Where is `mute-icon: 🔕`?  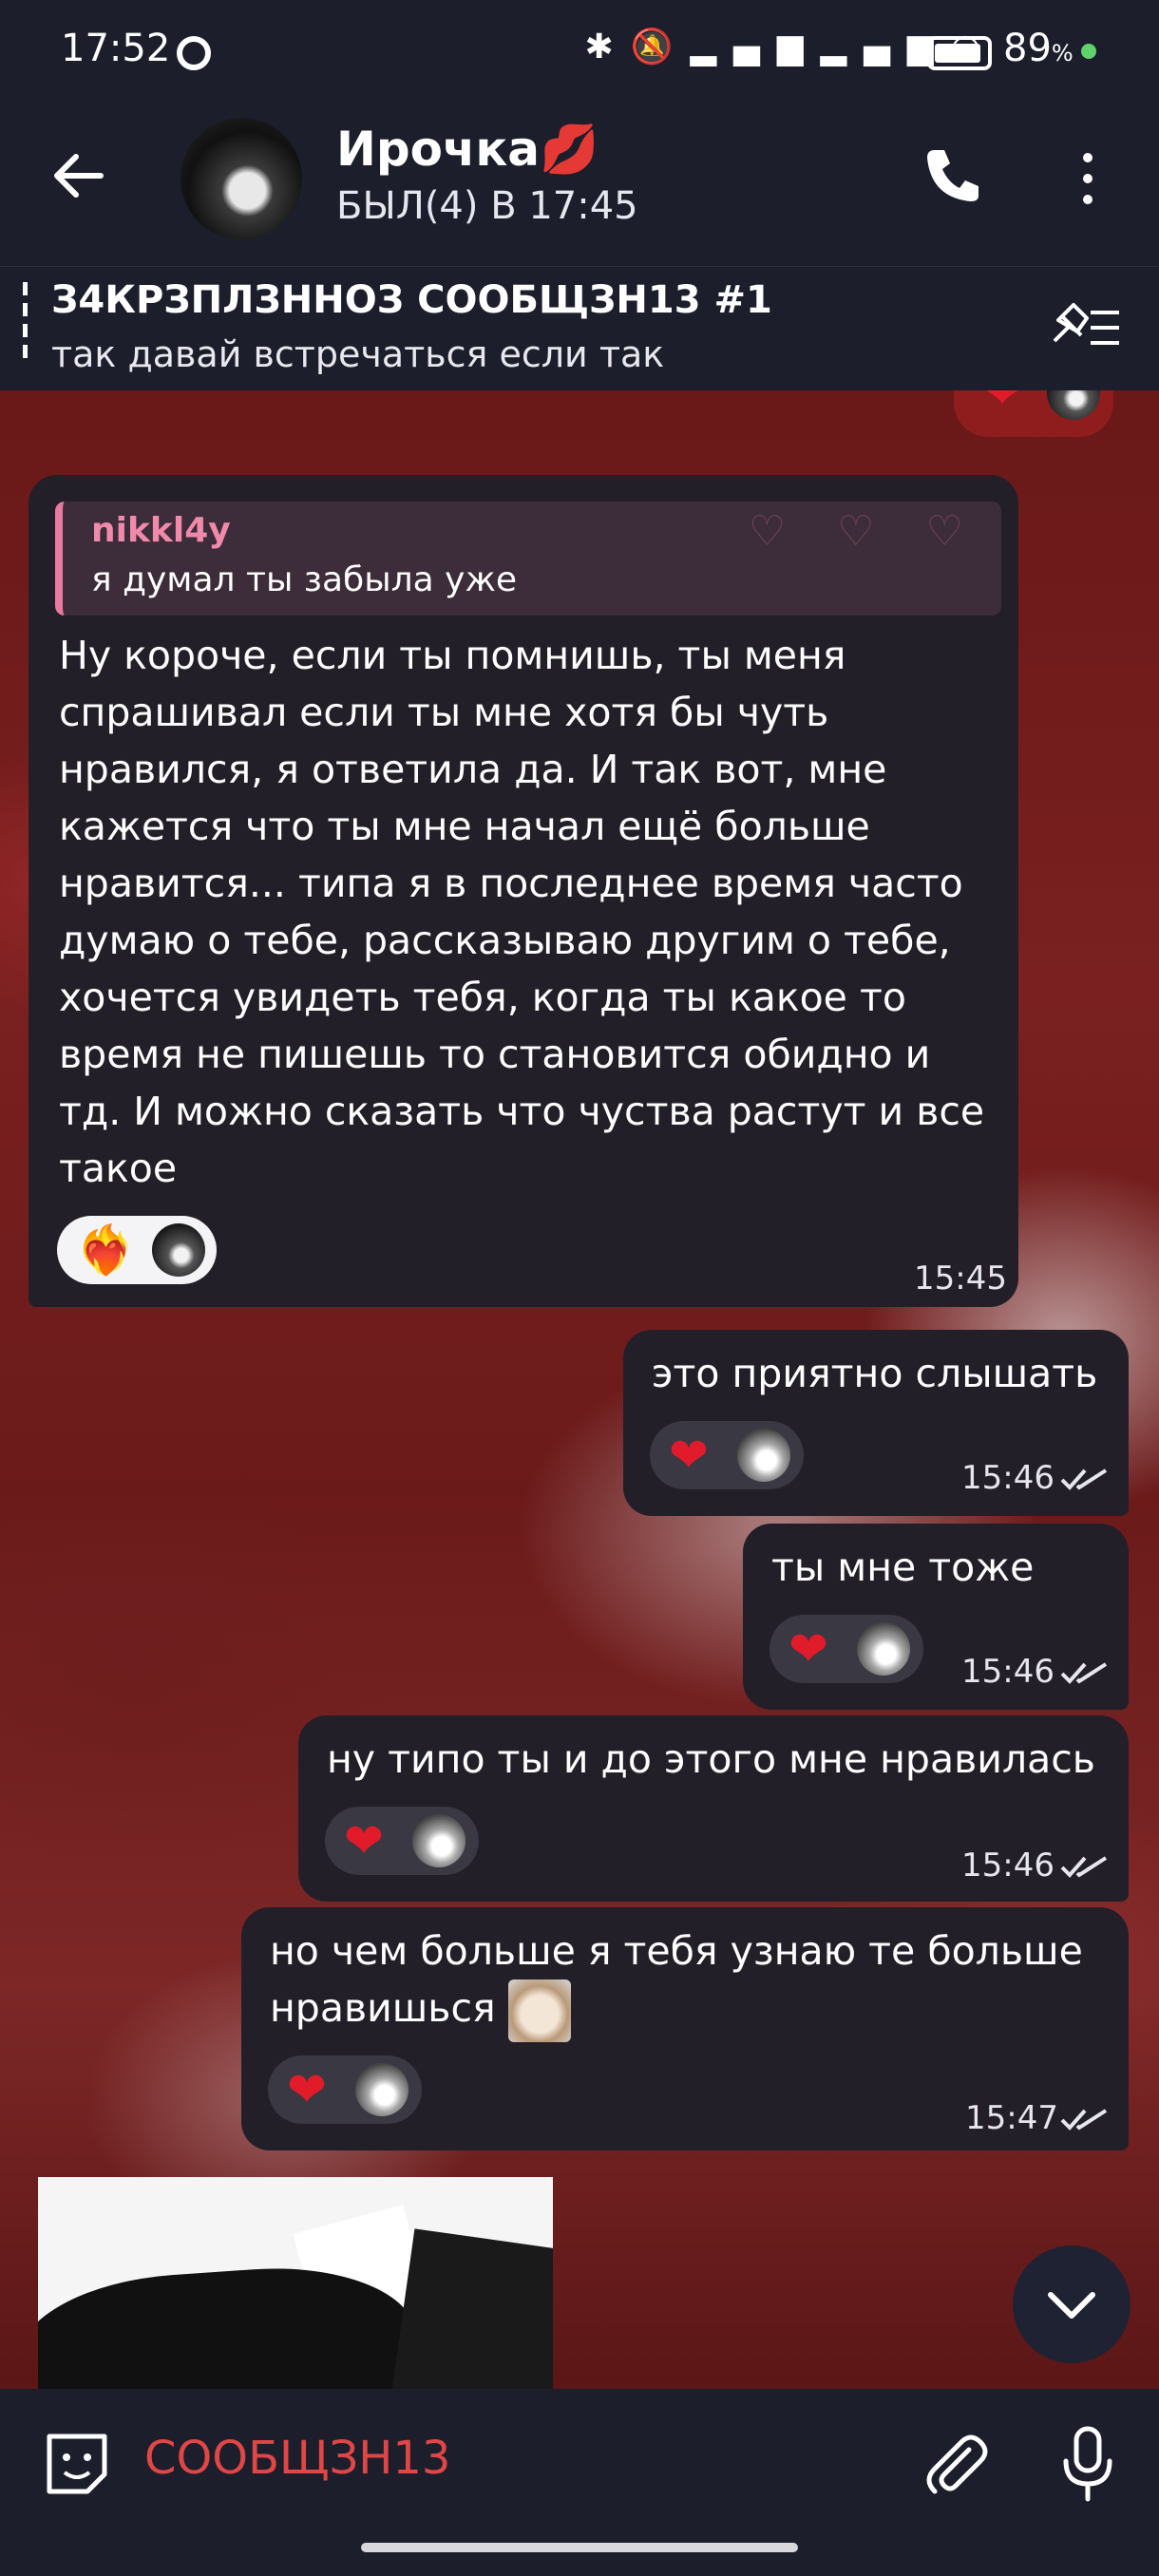
mute-icon: 🔕 is located at coordinates (660, 47).